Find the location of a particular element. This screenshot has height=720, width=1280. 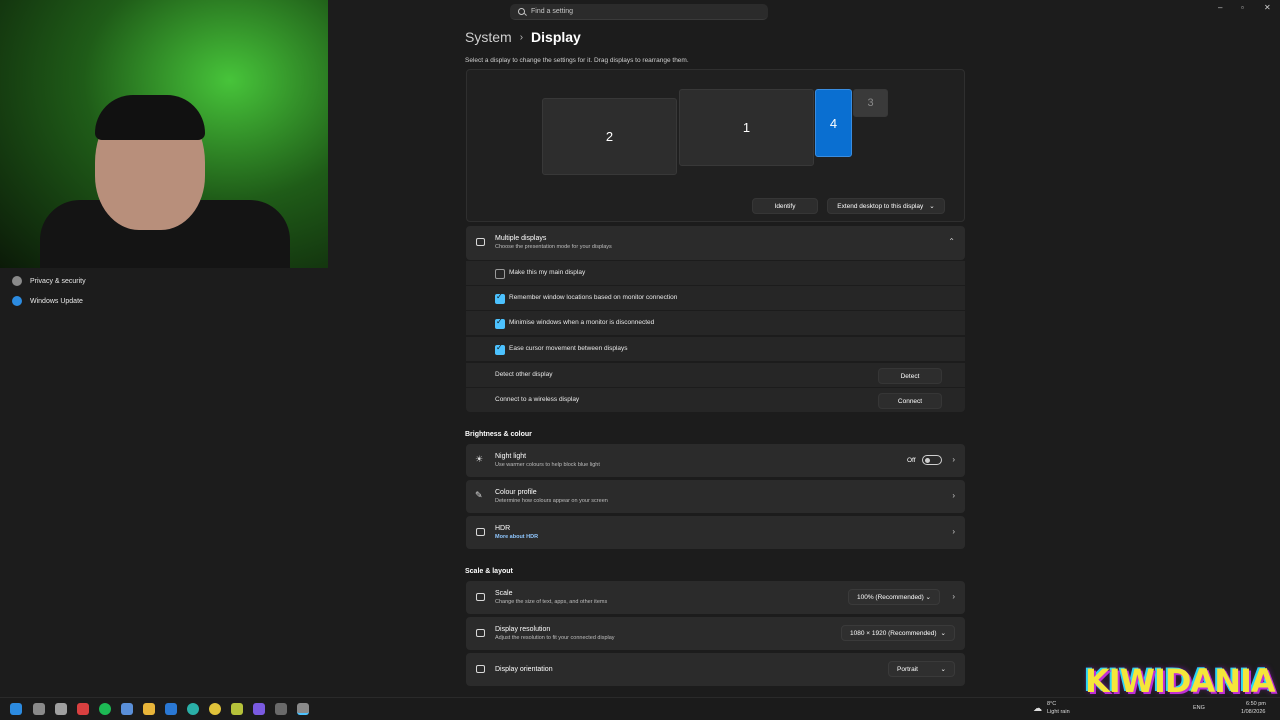

maximize-icon: ▫ is located at coordinates (1242, 7).